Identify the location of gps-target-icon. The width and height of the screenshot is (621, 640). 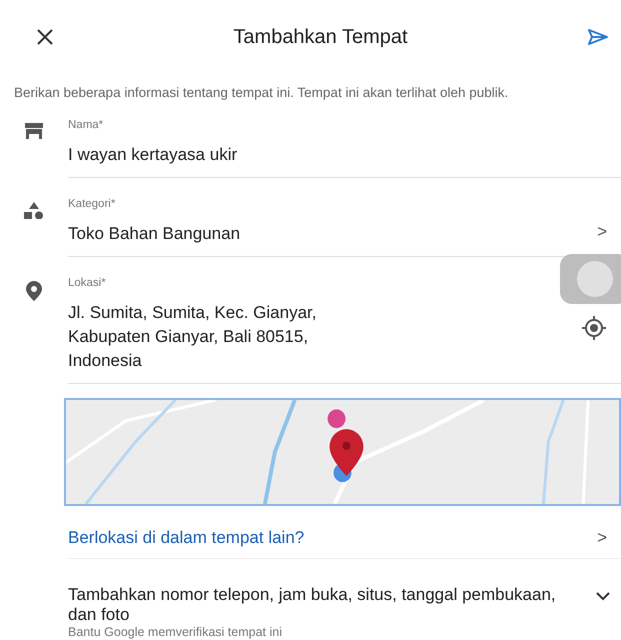
(594, 328).